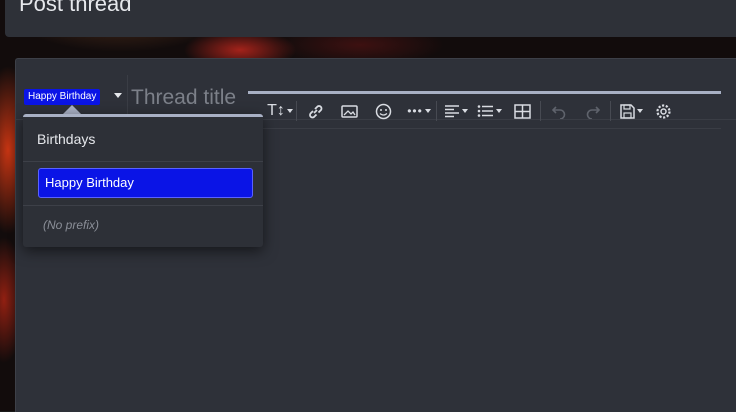 Image resolution: width=736 pixels, height=412 pixels. I want to click on editor-toolbar: T↕ •••, so click(484, 111).